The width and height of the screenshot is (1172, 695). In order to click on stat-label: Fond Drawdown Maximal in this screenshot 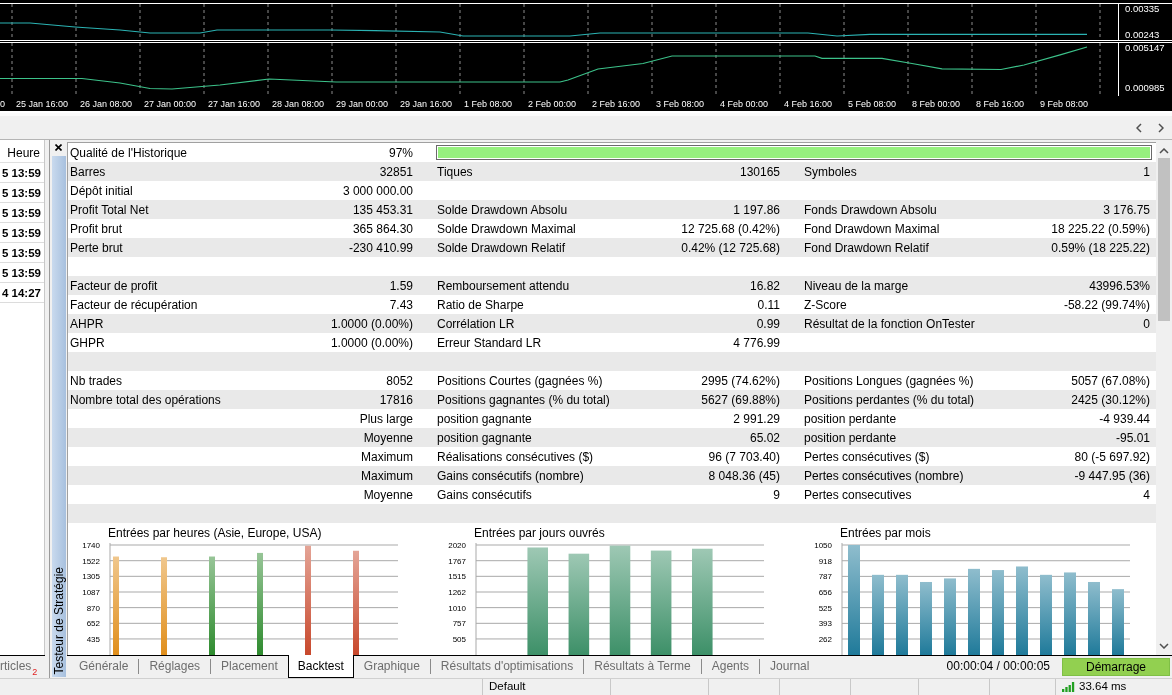, I will do `click(872, 228)`.